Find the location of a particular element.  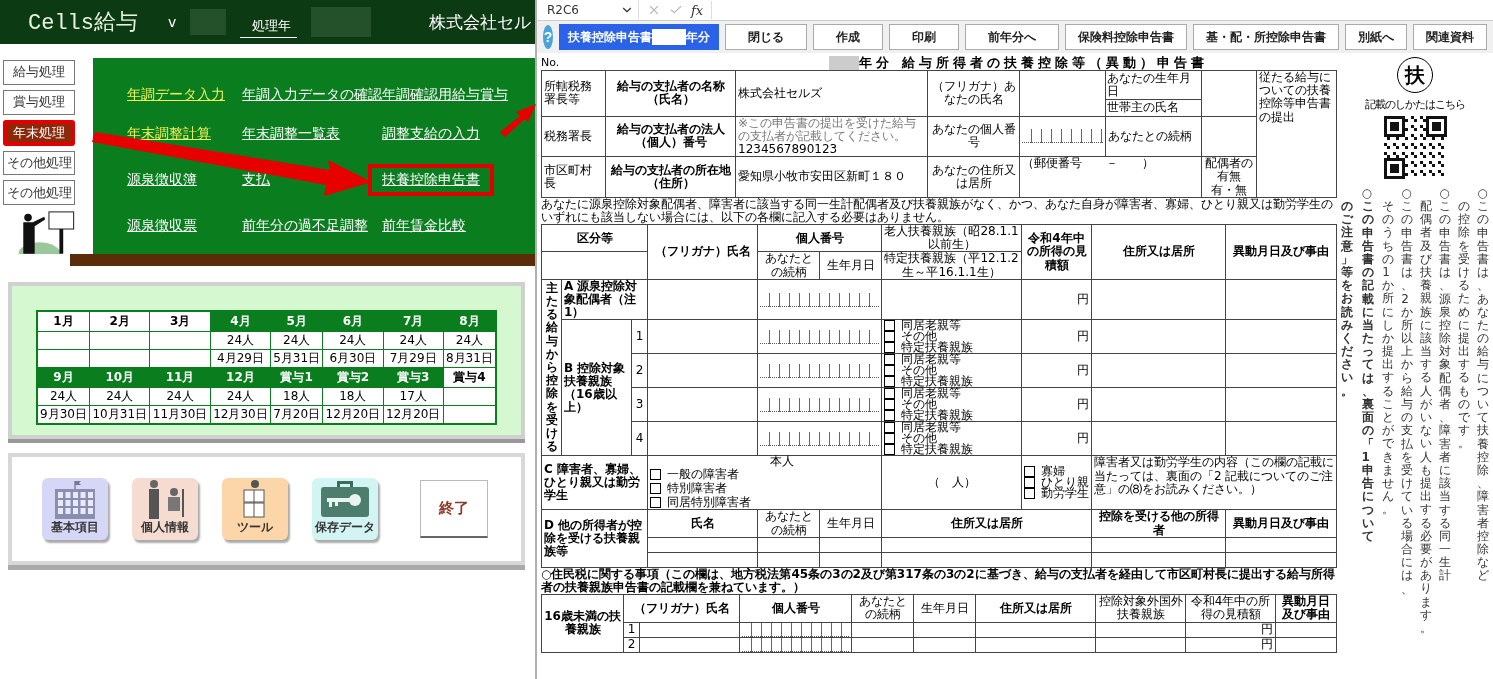

note-text: 配偶者及び扶養親族に該当する人がいない人も提出する必要があります。 is located at coordinates (1426, 418).